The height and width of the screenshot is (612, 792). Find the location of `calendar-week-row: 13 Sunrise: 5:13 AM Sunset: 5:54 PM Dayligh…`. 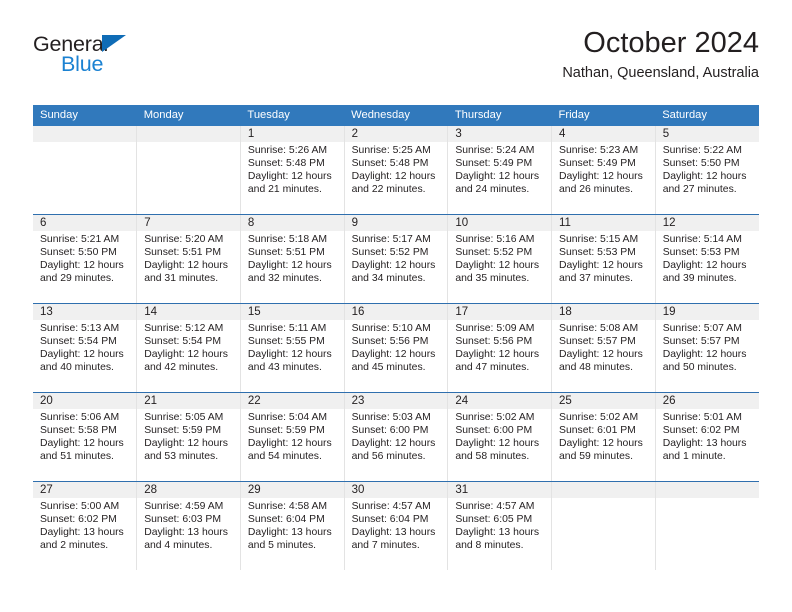

calendar-week-row: 13 Sunrise: 5:13 AM Sunset: 5:54 PM Dayligh… is located at coordinates (396, 348).